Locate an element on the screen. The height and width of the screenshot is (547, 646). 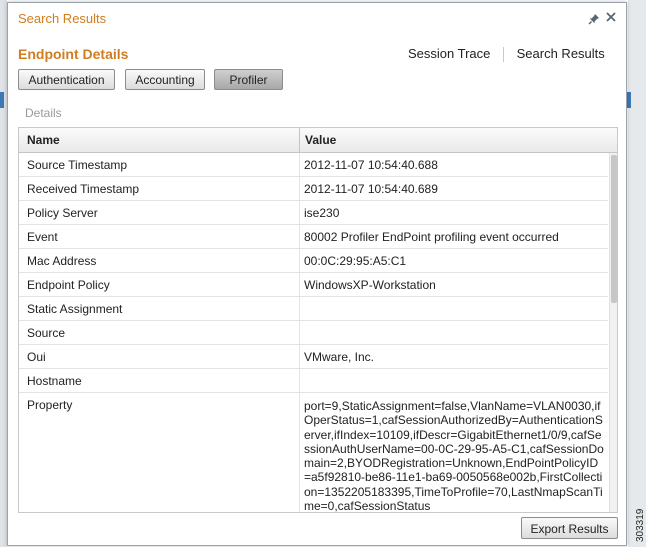
row-name: Source is located at coordinates (46, 333).